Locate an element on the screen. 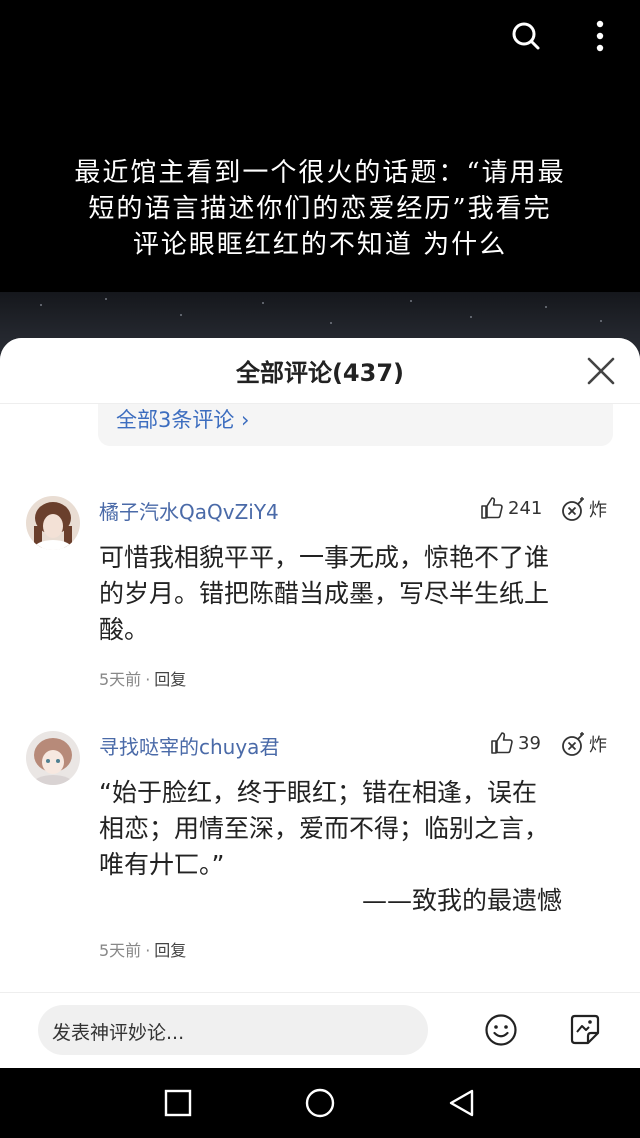 This screenshot has width=640, height=1138. image-sticker-icon is located at coordinates (585, 1030).